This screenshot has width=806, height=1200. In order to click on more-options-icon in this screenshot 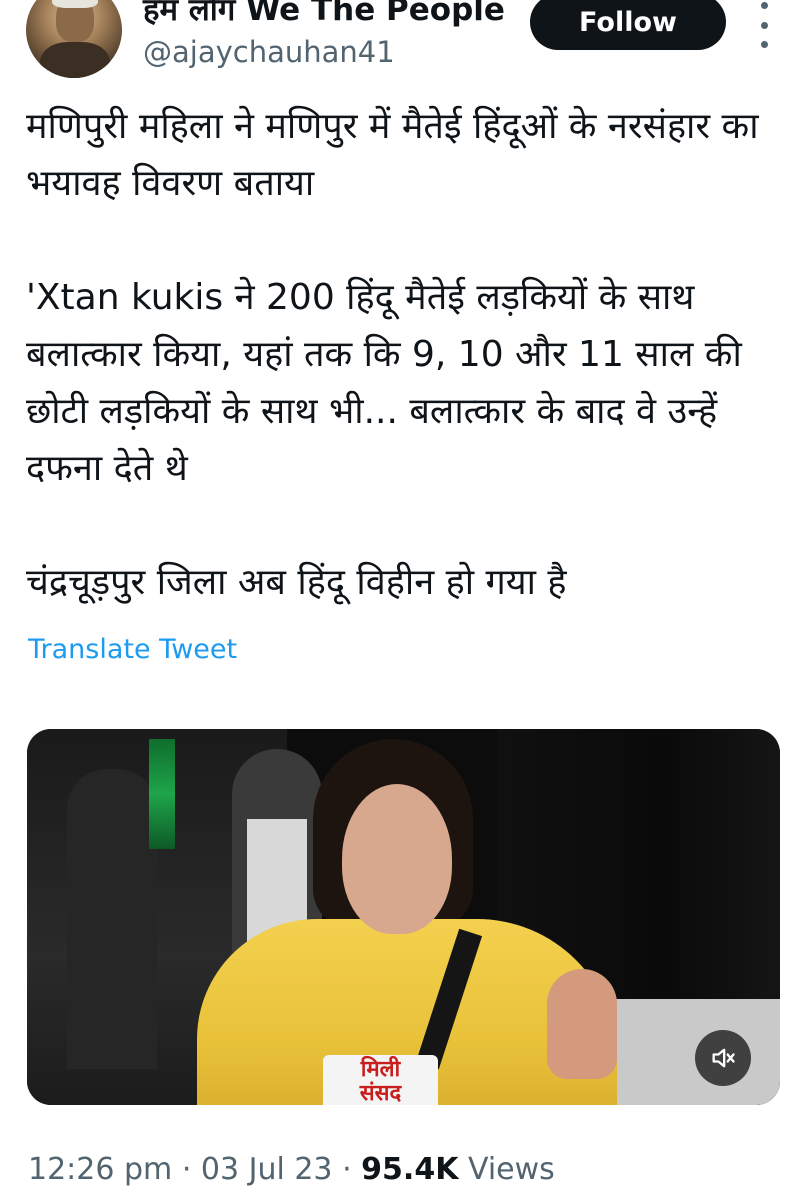, I will do `click(764, 25)`.